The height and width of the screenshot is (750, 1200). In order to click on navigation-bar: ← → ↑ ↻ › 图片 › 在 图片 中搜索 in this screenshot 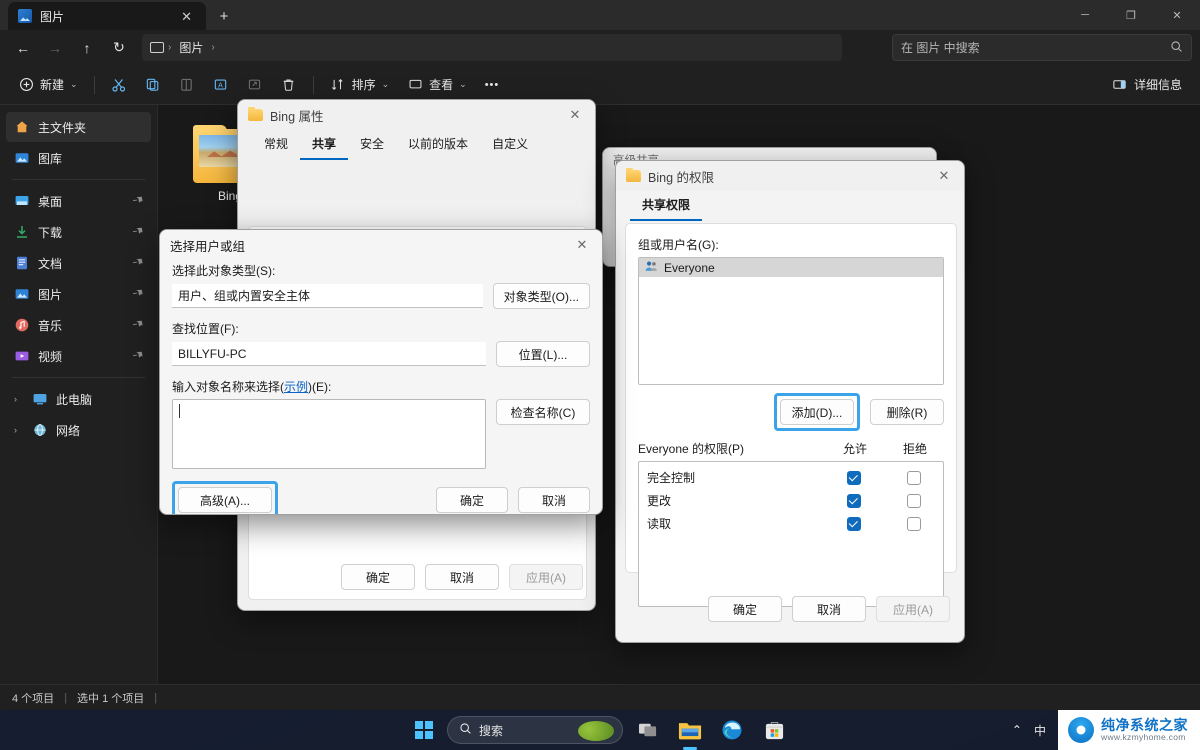, I will do `click(600, 47)`.